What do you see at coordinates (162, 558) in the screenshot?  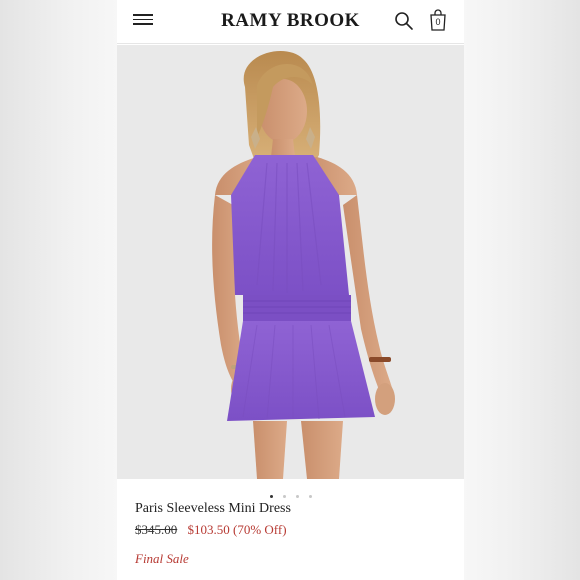 I see `final-sale-label: Final Sale` at bounding box center [162, 558].